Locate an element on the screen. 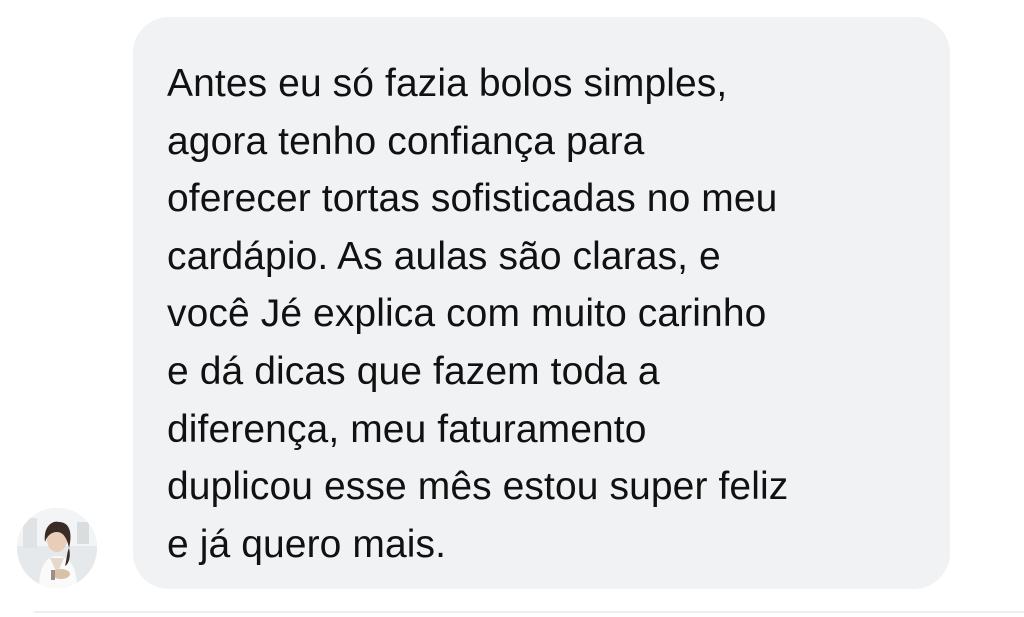 The image size is (1024, 617). avatar-photo-icon is located at coordinates (57, 548).